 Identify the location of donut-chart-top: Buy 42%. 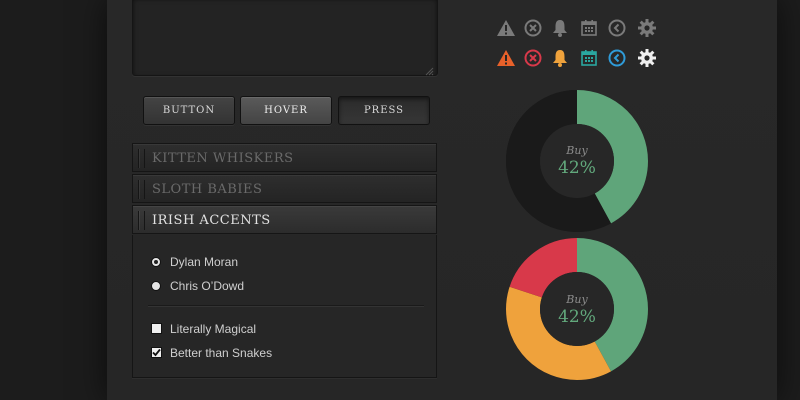
(577, 161).